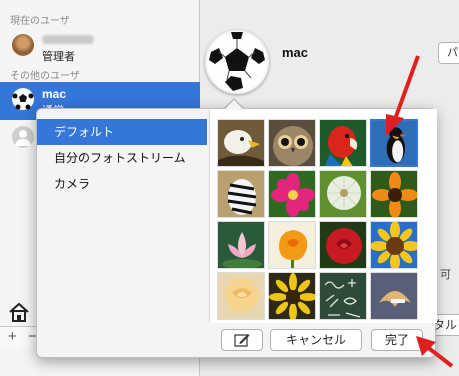 The height and width of the screenshot is (376, 459). What do you see at coordinates (292, 143) in the screenshot?
I see `owl-icon` at bounding box center [292, 143].